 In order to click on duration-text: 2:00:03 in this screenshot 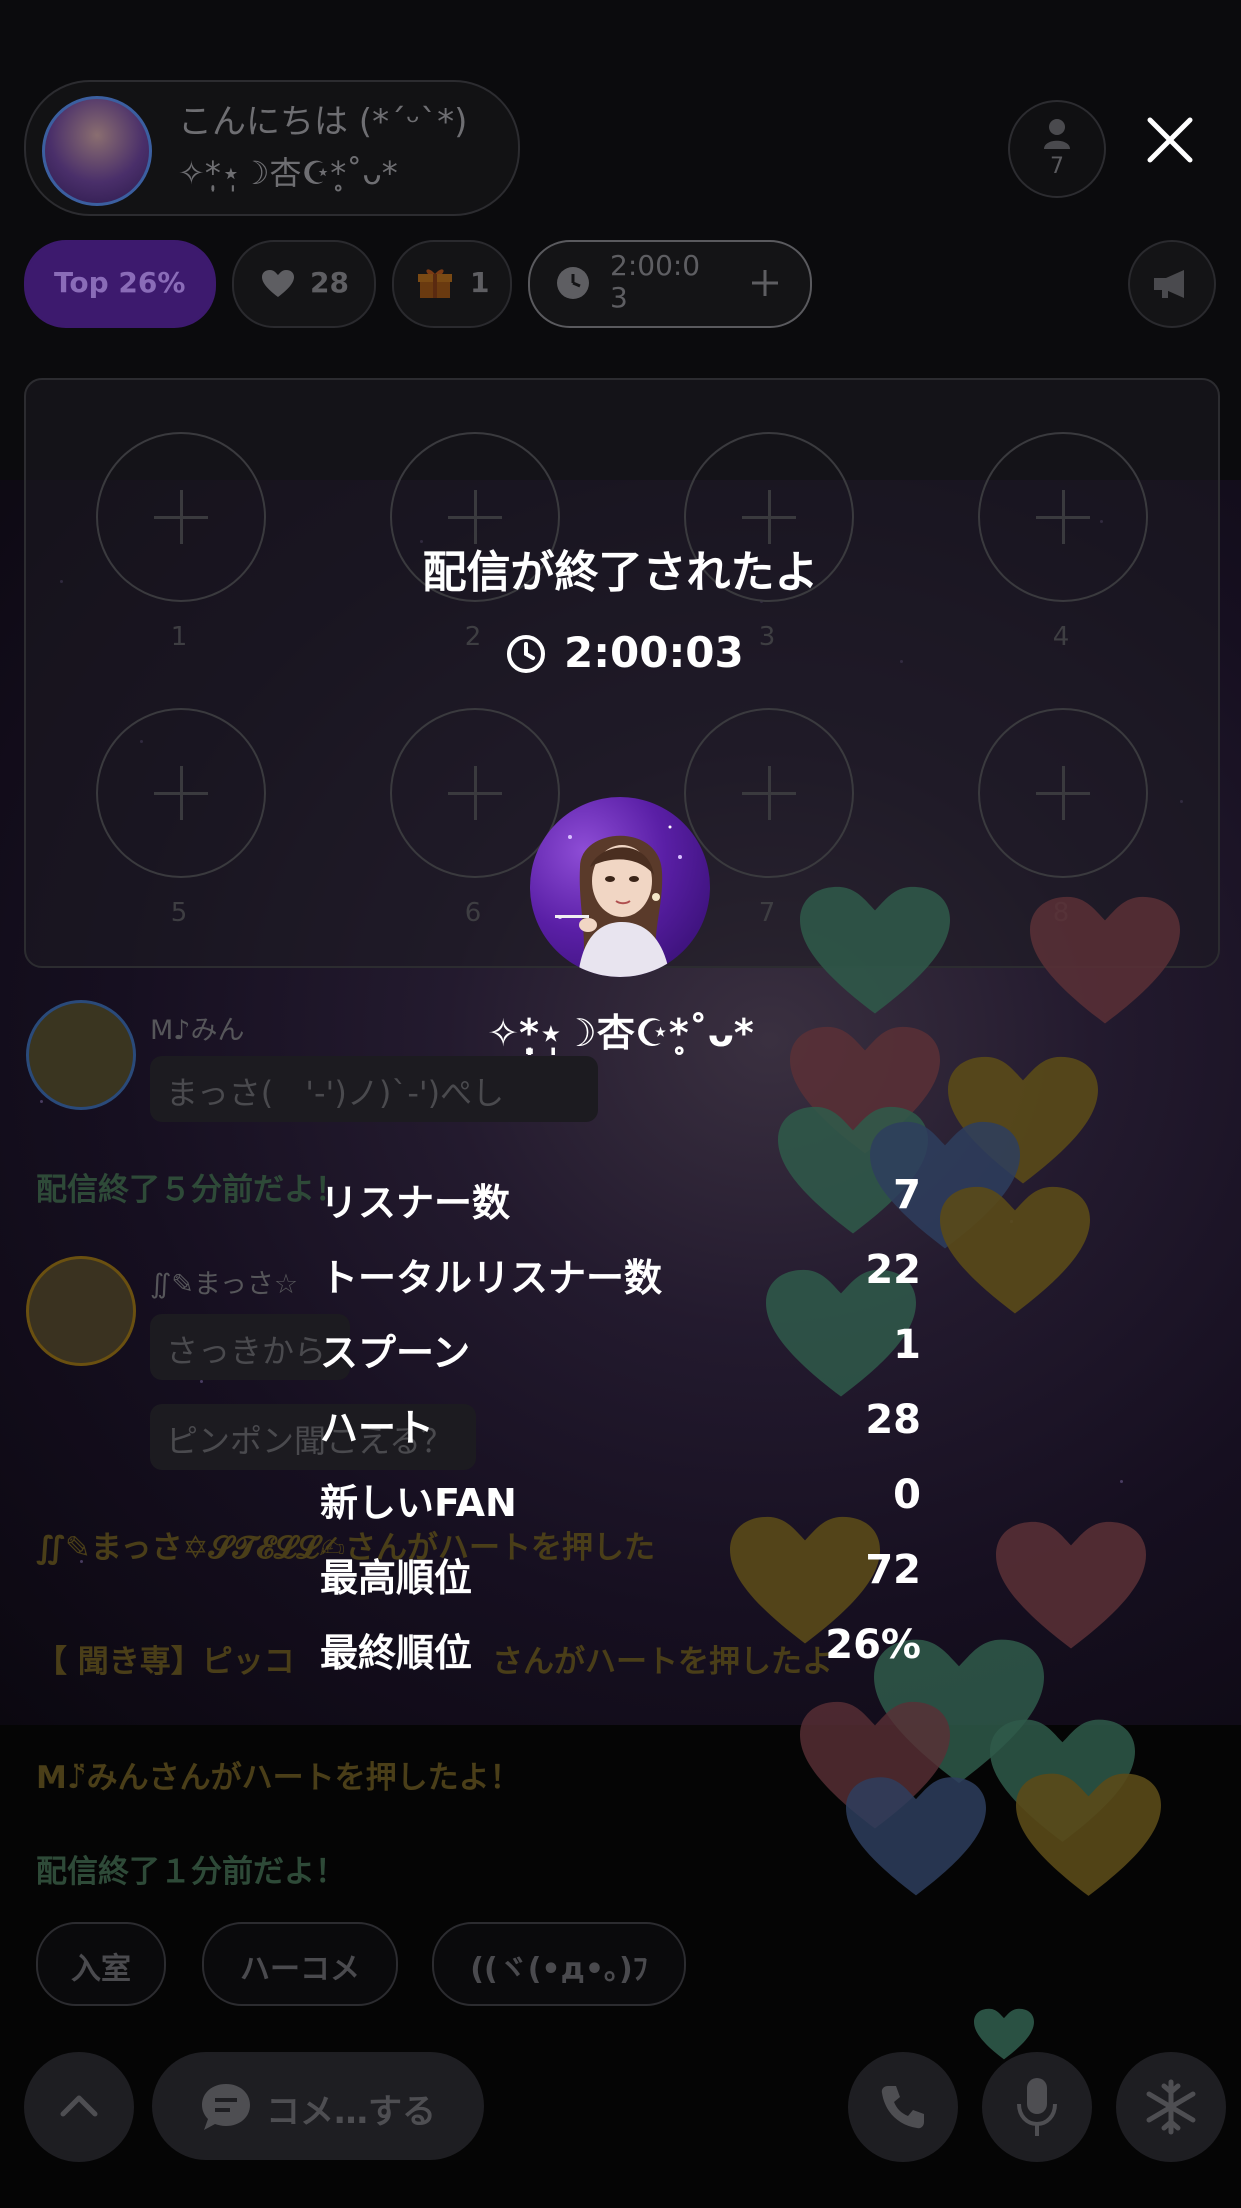, I will do `click(654, 652)`.